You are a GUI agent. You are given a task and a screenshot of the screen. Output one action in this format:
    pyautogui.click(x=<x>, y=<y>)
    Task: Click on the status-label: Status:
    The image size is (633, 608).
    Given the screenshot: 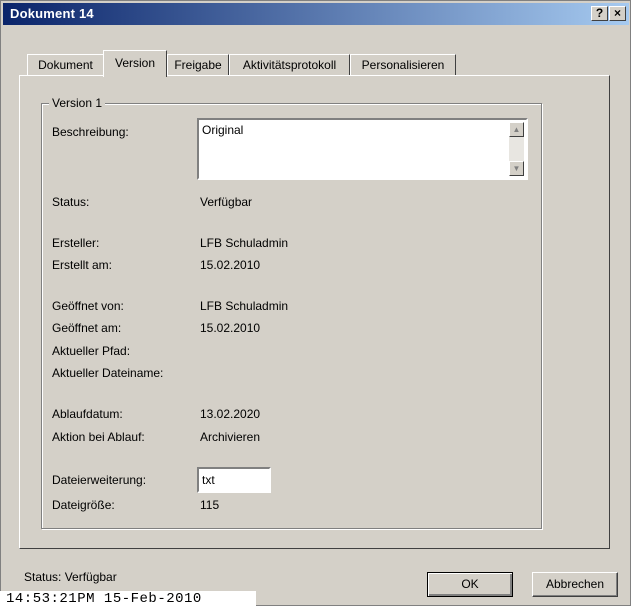 What is the action you would take?
    pyautogui.click(x=71, y=202)
    